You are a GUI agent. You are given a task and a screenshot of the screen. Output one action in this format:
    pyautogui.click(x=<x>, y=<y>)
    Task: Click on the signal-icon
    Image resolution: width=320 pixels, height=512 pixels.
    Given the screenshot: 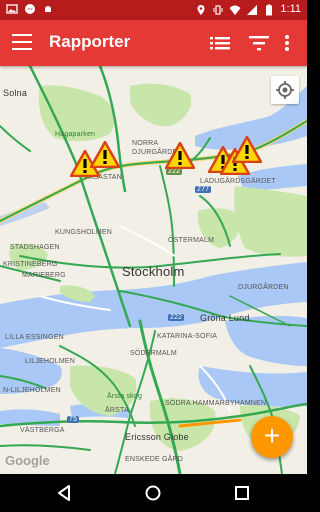 What is the action you would take?
    pyautogui.click(x=252, y=9)
    